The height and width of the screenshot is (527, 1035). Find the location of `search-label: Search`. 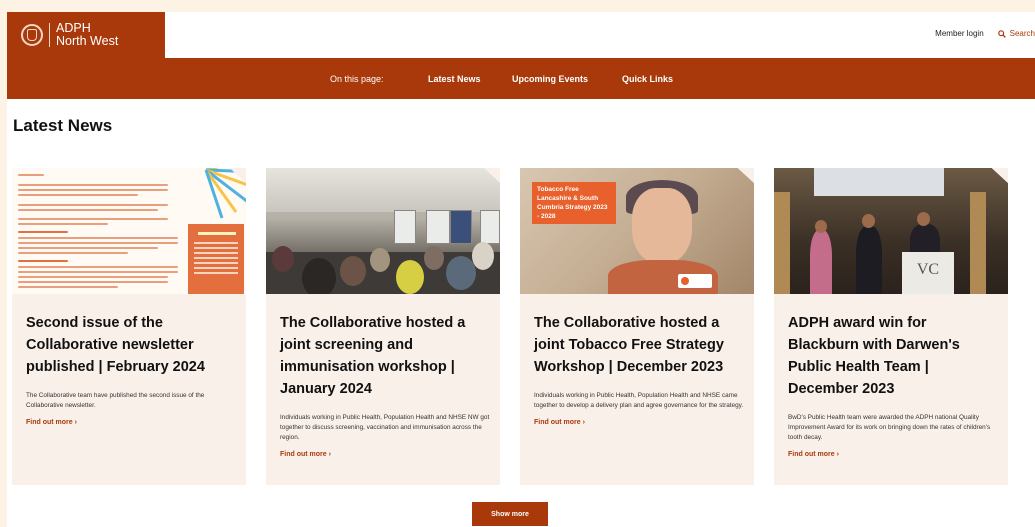

search-label: Search is located at coordinates (1022, 33).